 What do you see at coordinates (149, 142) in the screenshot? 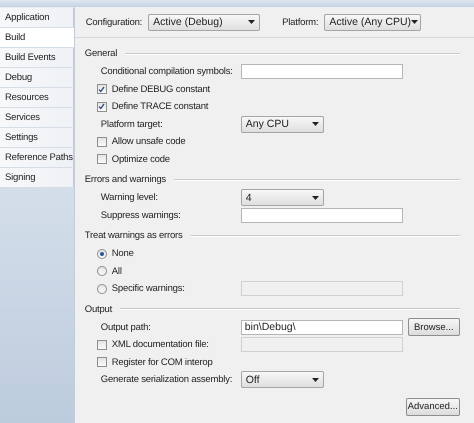
I see `checkbox-label: Allow unsafe code` at bounding box center [149, 142].